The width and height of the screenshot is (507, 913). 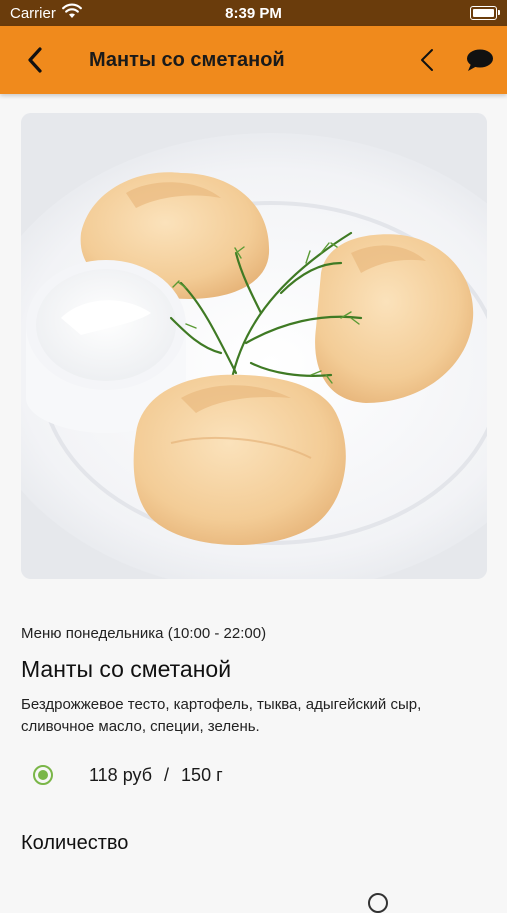 I want to click on chat-button, so click(x=480, y=60).